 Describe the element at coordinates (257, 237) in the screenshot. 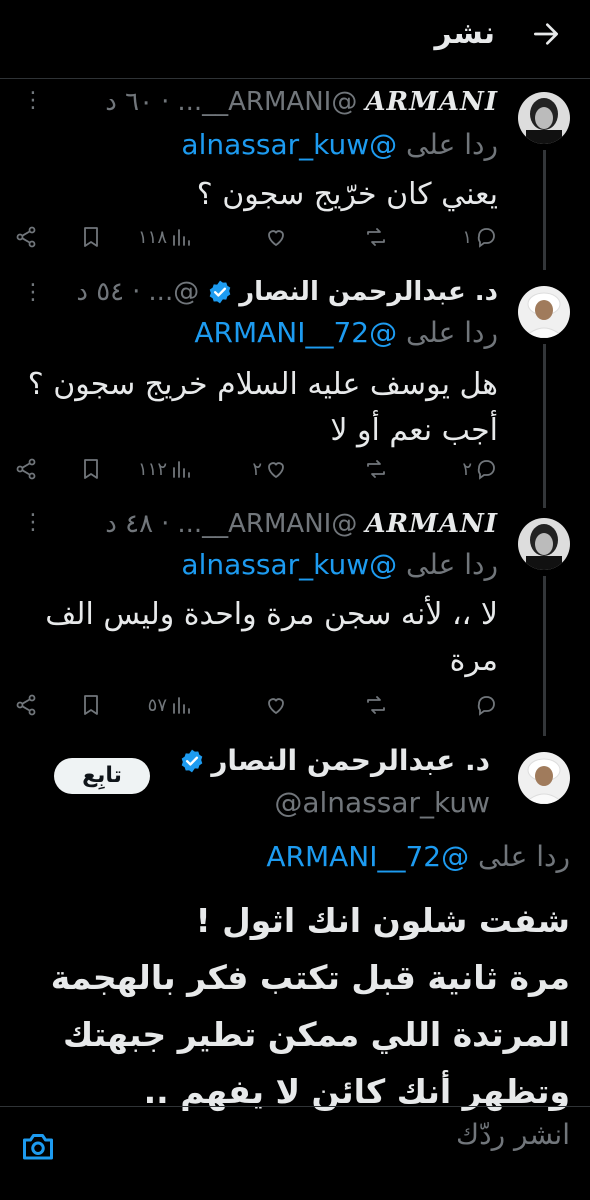

I see `tweet-actions: ١ ١١٨` at that location.